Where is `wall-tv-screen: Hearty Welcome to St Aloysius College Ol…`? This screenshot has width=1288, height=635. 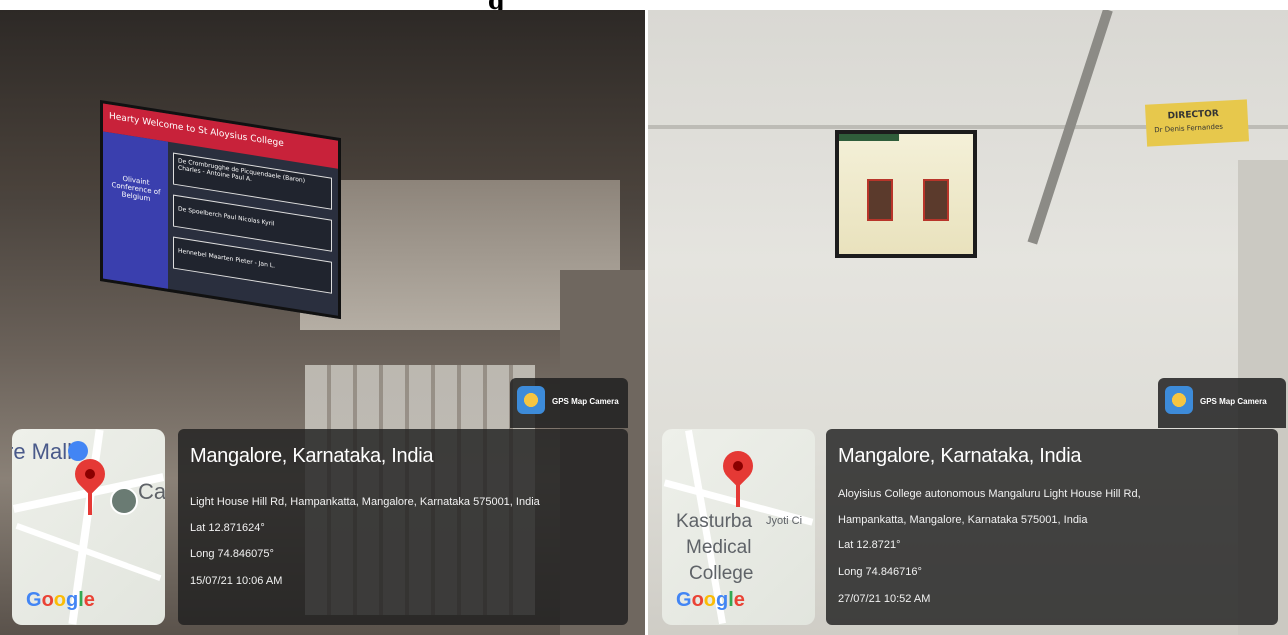
wall-tv-screen: Hearty Welcome to St Aloysius College Ol… is located at coordinates (220, 210).